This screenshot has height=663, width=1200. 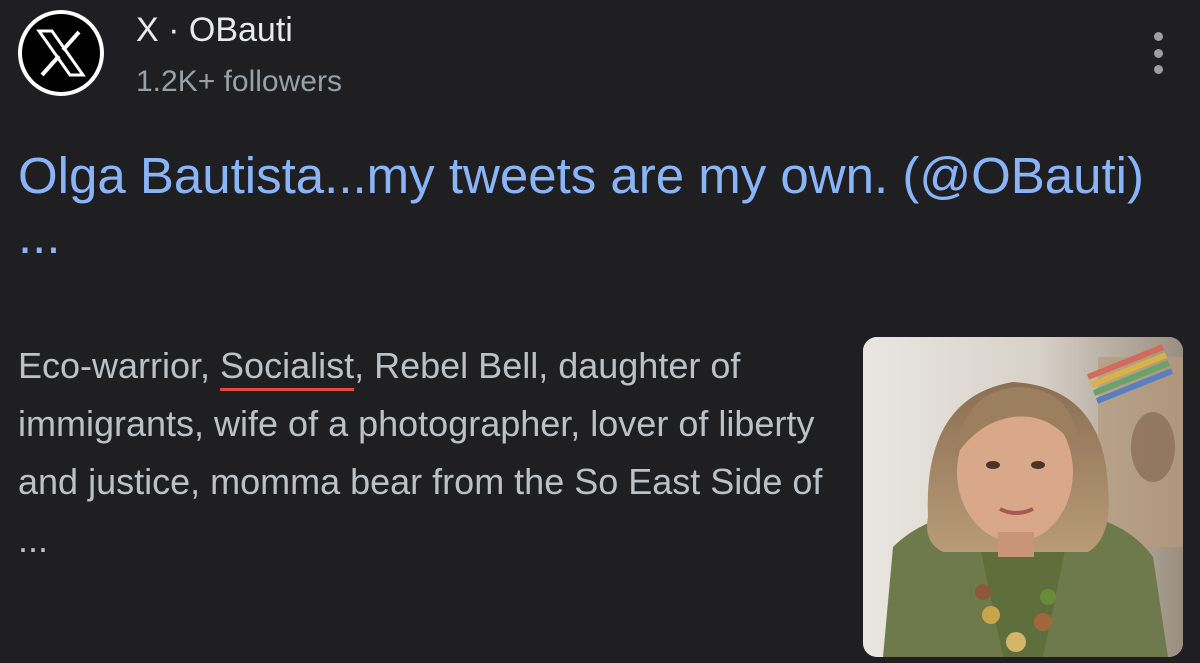 What do you see at coordinates (180, 56) in the screenshot?
I see `result-source: X · OBauti 1.2K+ followers` at bounding box center [180, 56].